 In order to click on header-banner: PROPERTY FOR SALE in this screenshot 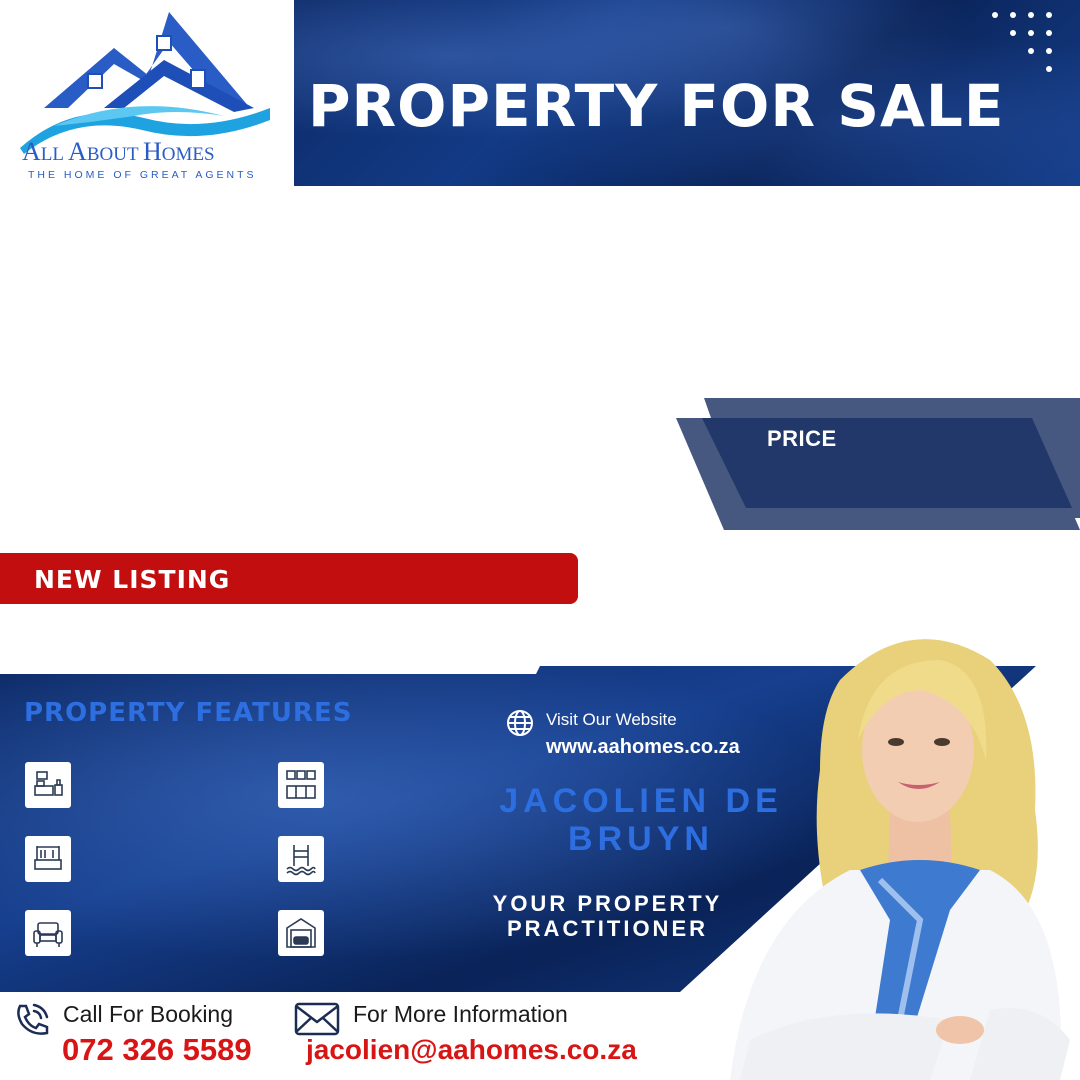, I will do `click(687, 93)`.